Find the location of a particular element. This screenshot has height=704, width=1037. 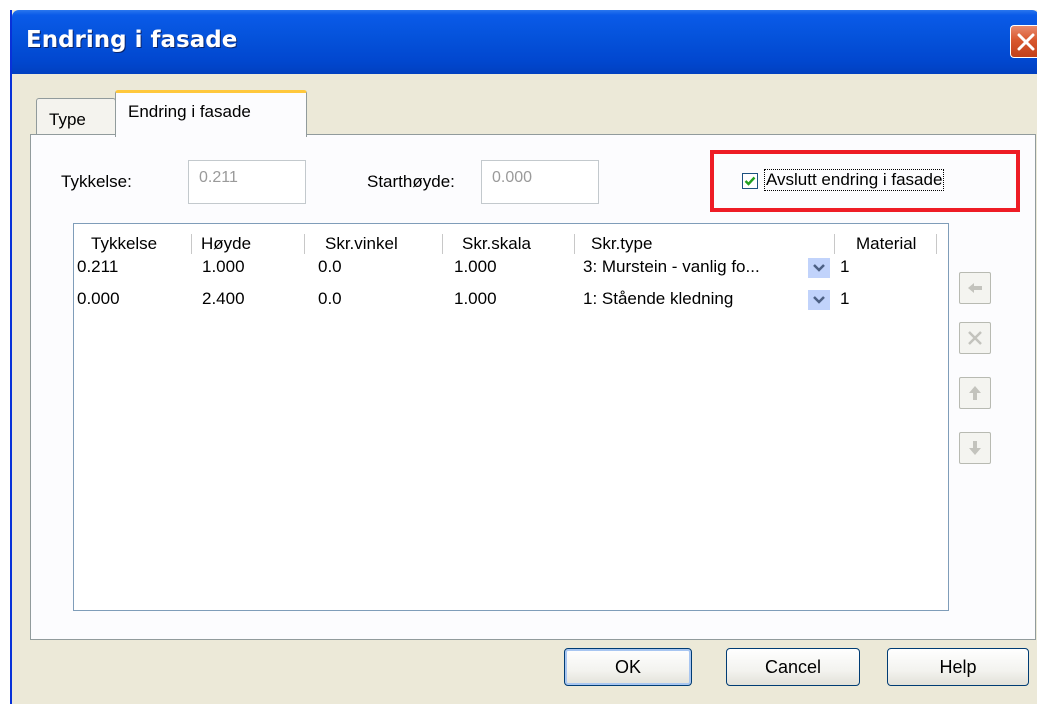

close-button is located at coordinates (1023, 41).